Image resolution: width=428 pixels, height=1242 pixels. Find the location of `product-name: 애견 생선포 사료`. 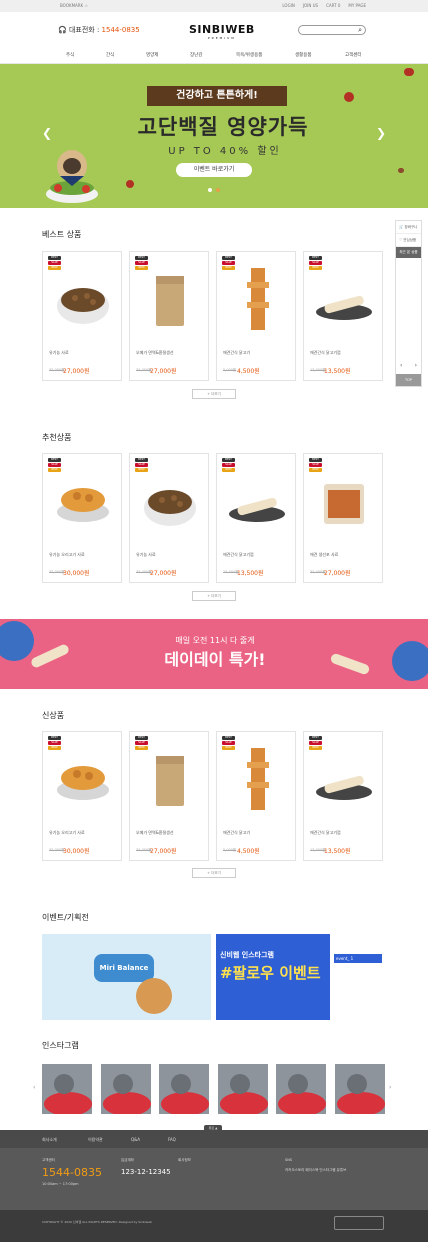

product-name: 애견 생선포 사료 is located at coordinates (324, 555).